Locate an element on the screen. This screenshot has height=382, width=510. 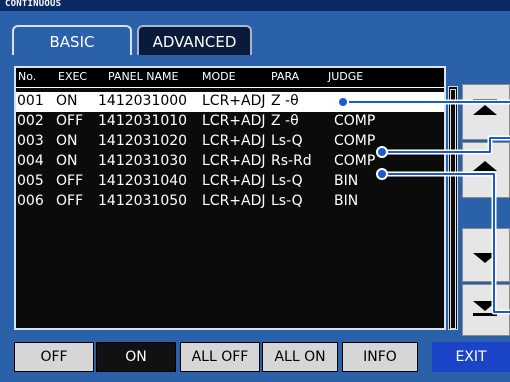
table-row: 006 OFF 1412031050 LCR+ADJ Ls-Q BIN is located at coordinates (230, 202).